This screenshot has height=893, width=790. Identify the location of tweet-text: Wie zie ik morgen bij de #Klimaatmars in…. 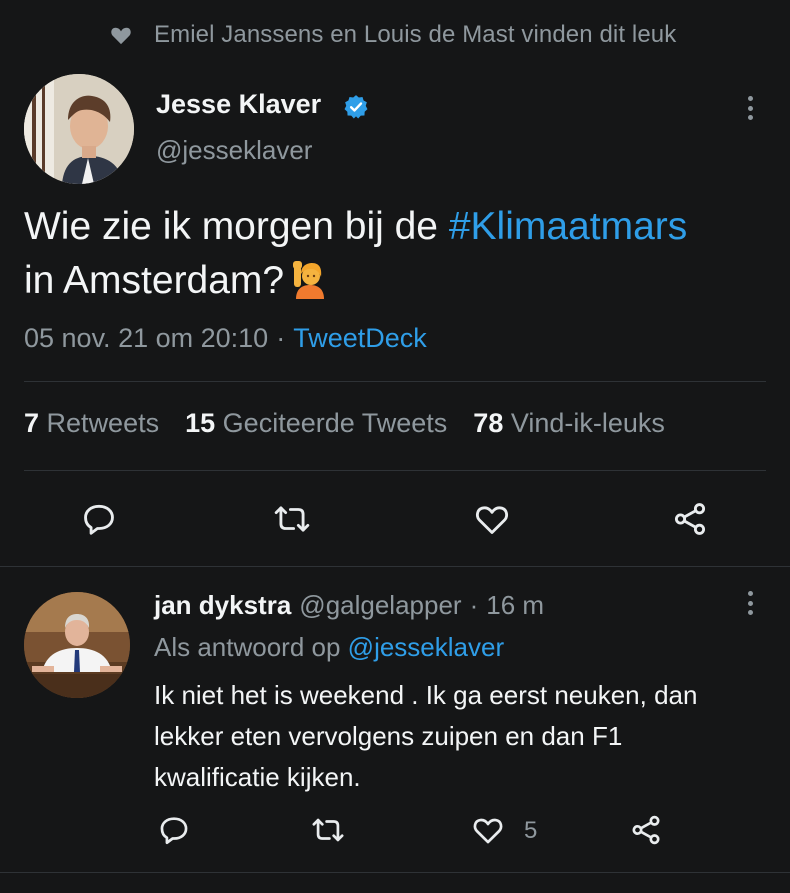
(404, 254).